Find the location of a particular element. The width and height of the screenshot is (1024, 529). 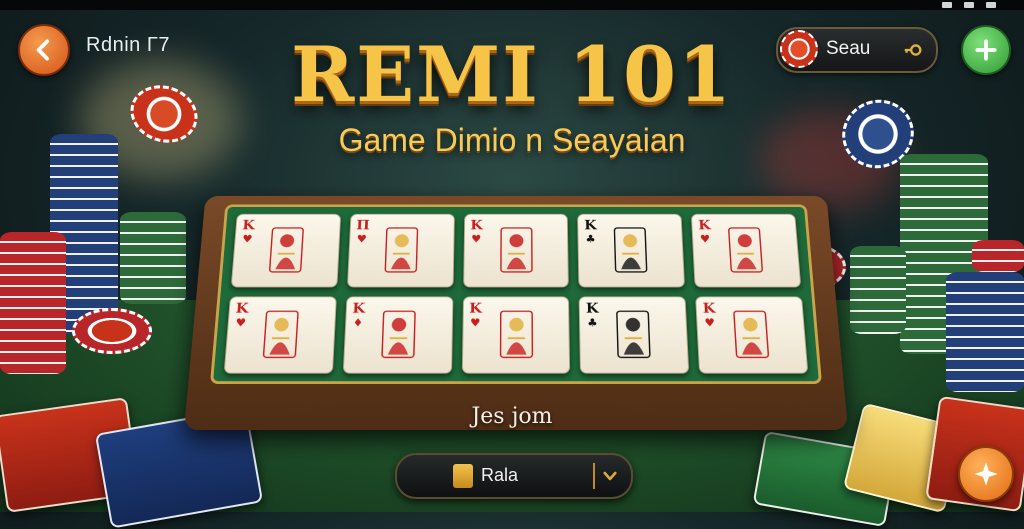

signal-icon is located at coordinates (947, 5).